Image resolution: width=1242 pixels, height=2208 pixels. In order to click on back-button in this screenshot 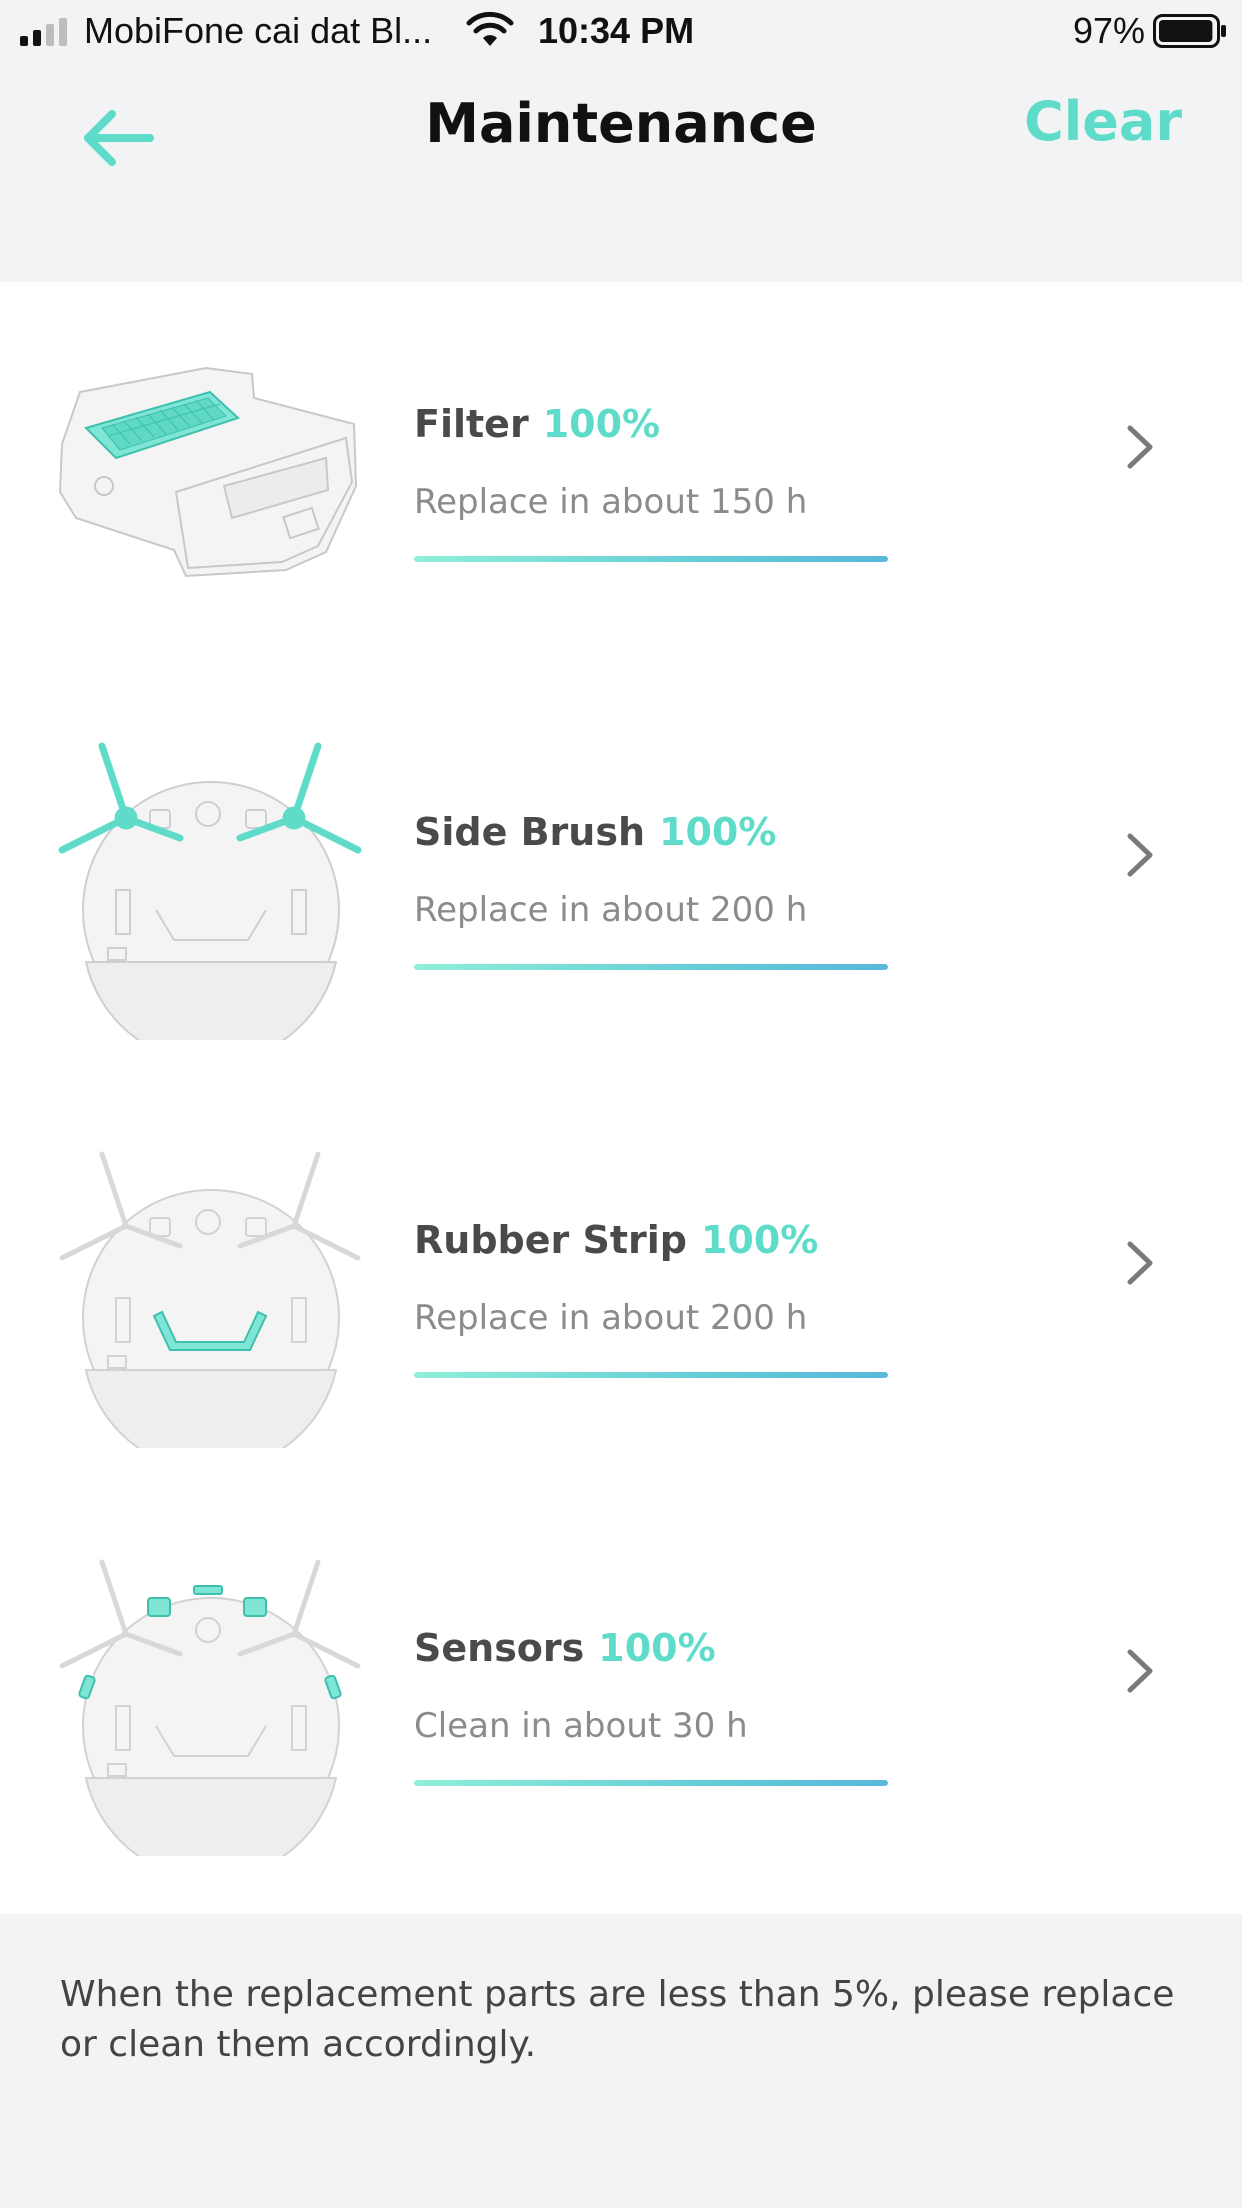, I will do `click(118, 138)`.